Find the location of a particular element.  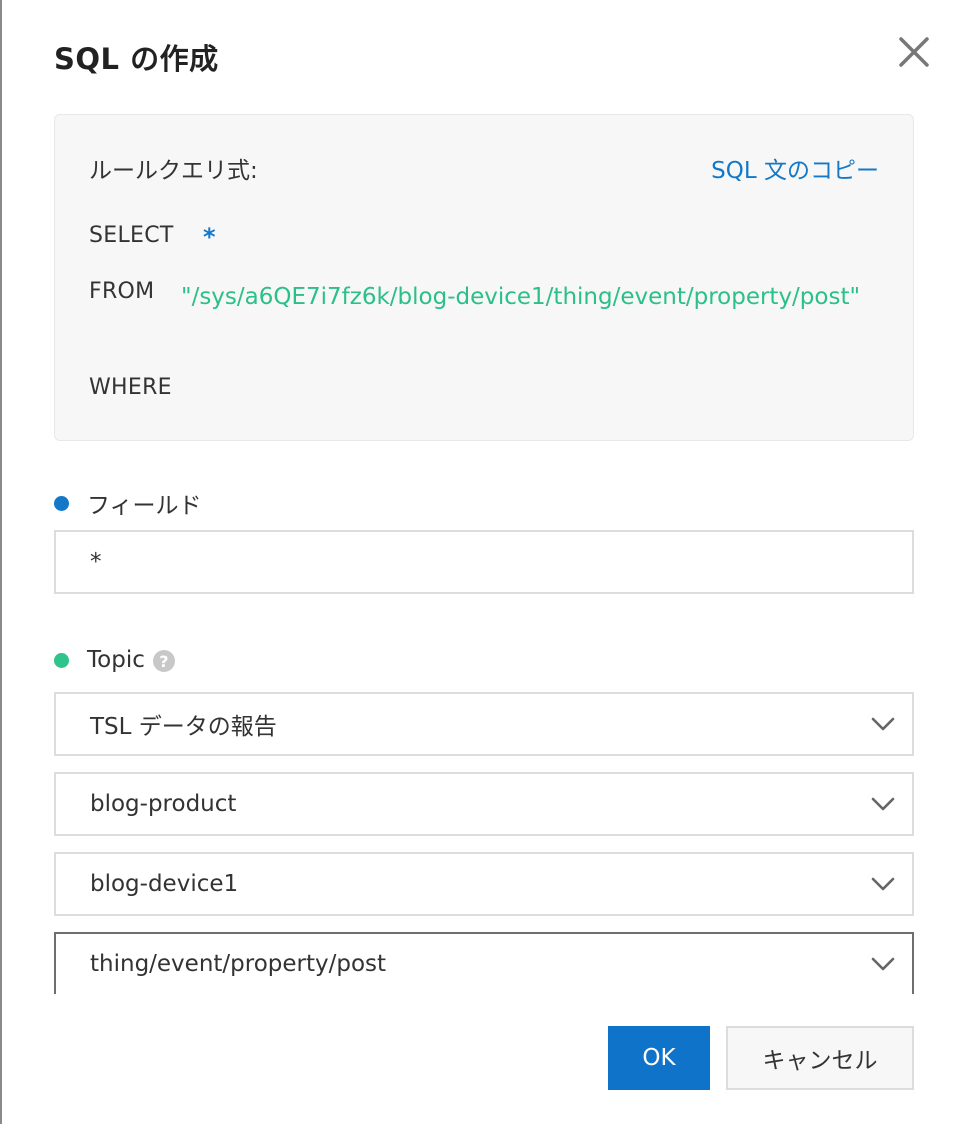

help-icon: ? is located at coordinates (163, 661).